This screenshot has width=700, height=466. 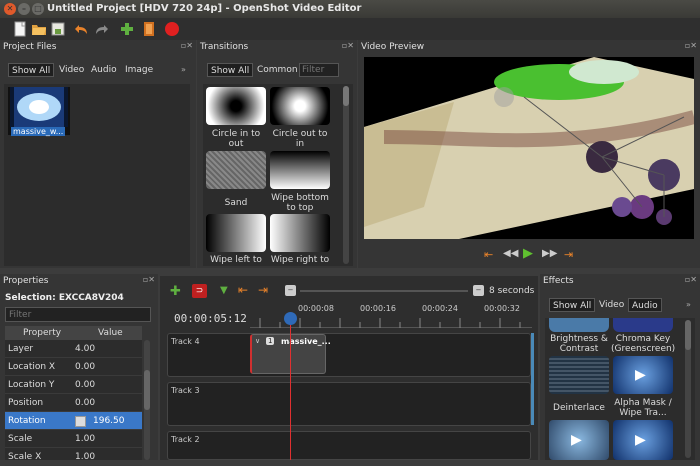 I want to click on transitions-filter-common: Common, so click(x=277, y=70).